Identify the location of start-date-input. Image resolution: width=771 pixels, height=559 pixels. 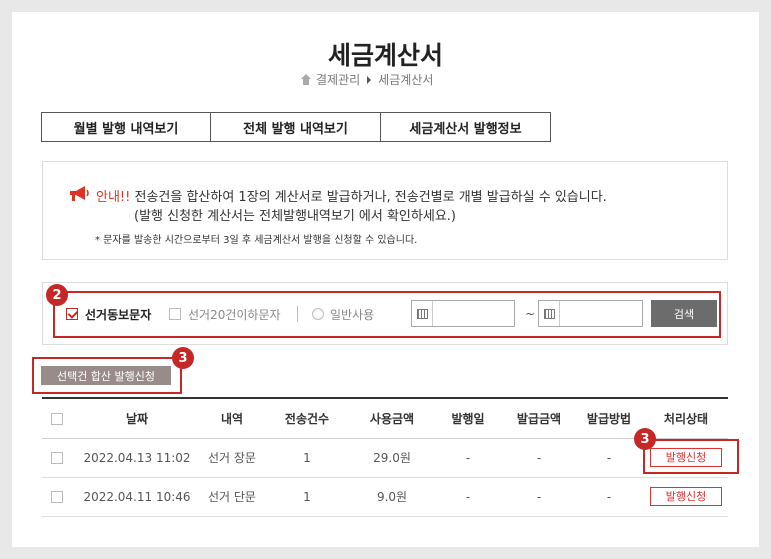
(463, 313).